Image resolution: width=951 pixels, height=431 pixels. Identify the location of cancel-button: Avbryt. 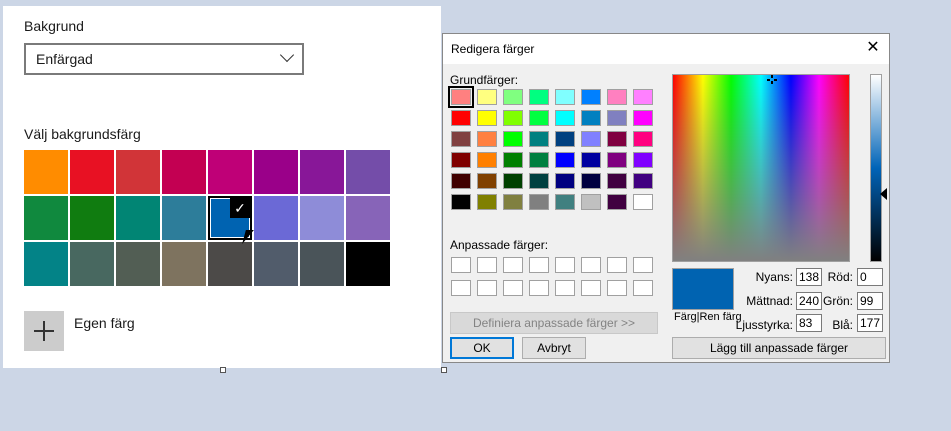
(554, 348).